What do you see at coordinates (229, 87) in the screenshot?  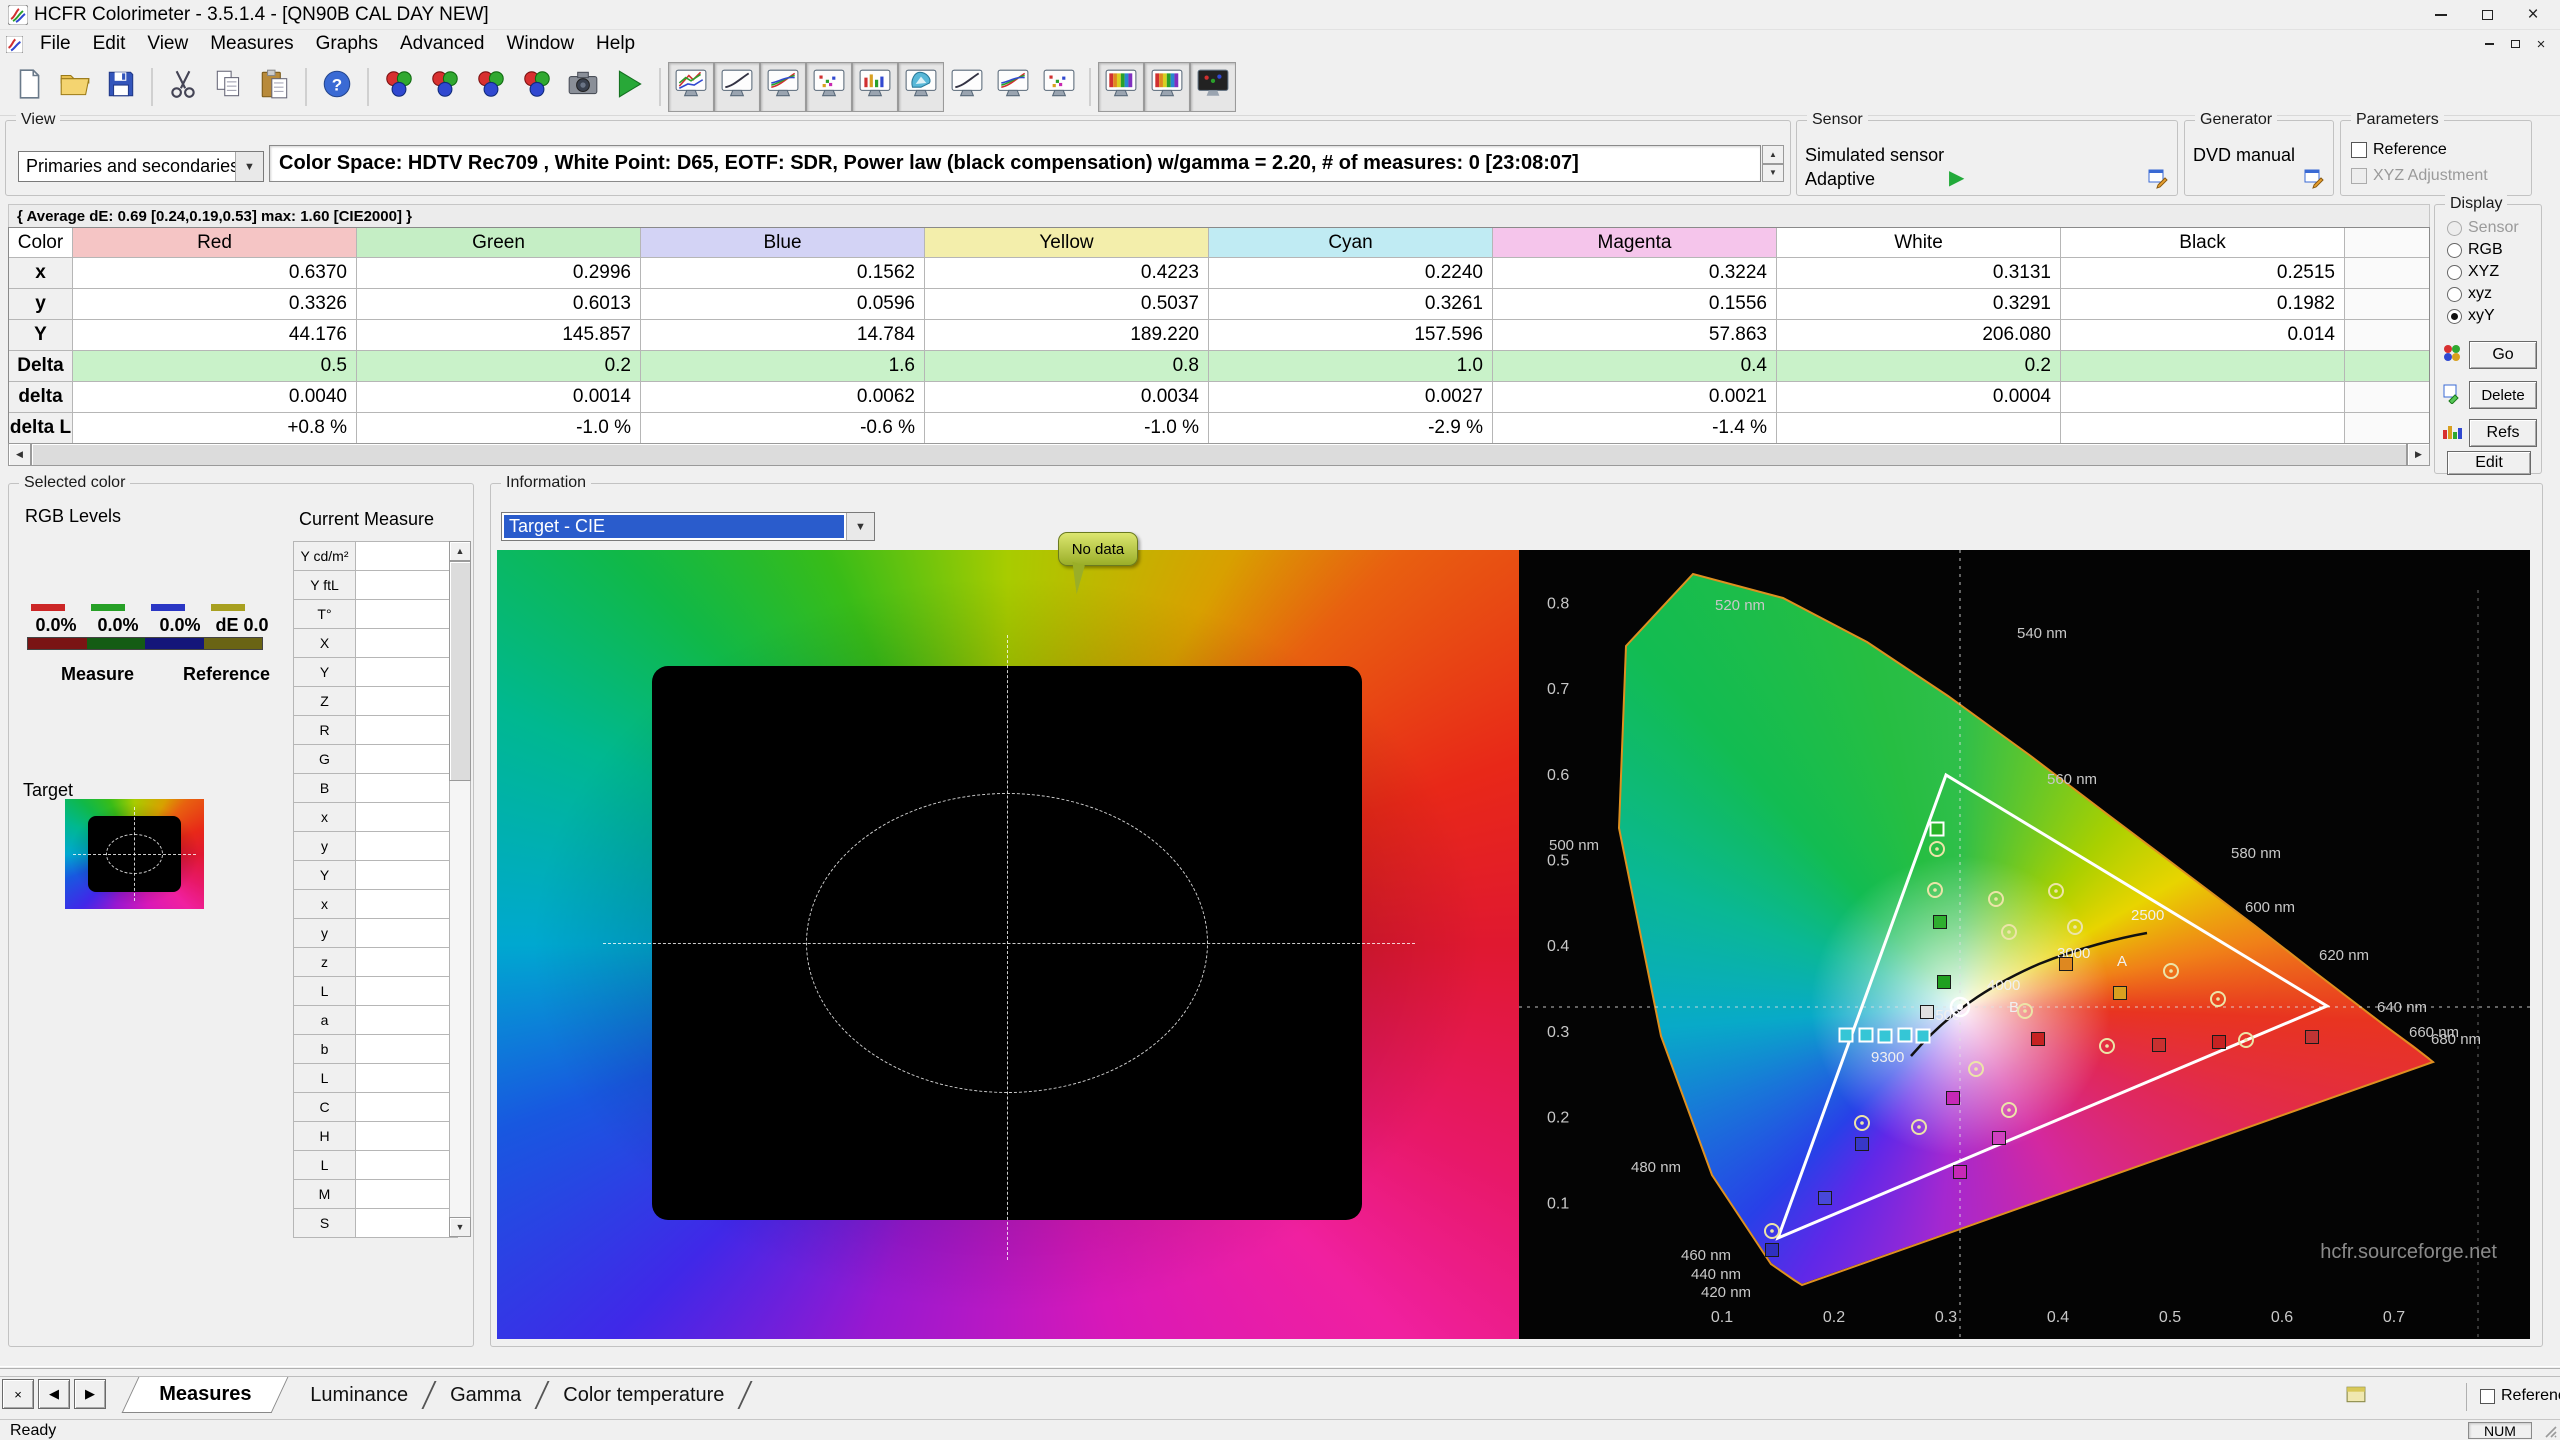 I see `copy-button` at bounding box center [229, 87].